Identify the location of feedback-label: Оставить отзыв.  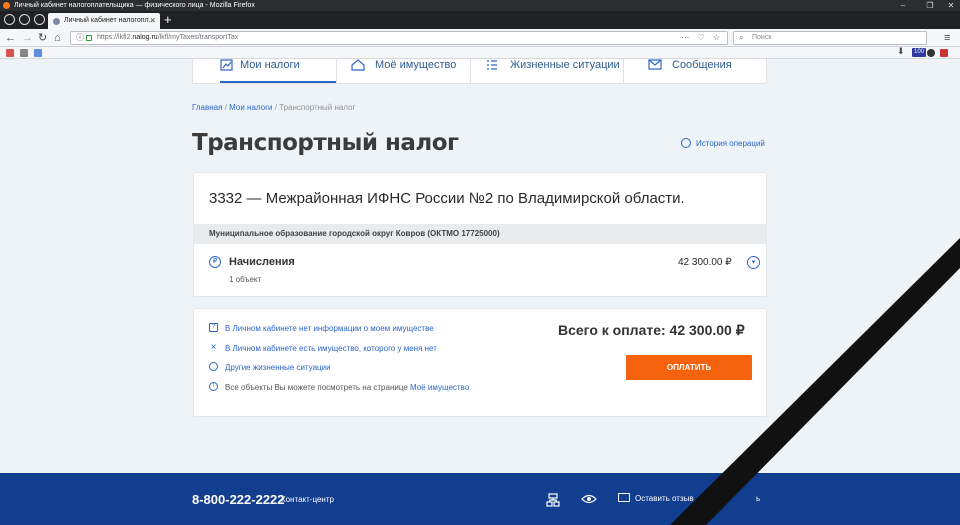
(664, 498).